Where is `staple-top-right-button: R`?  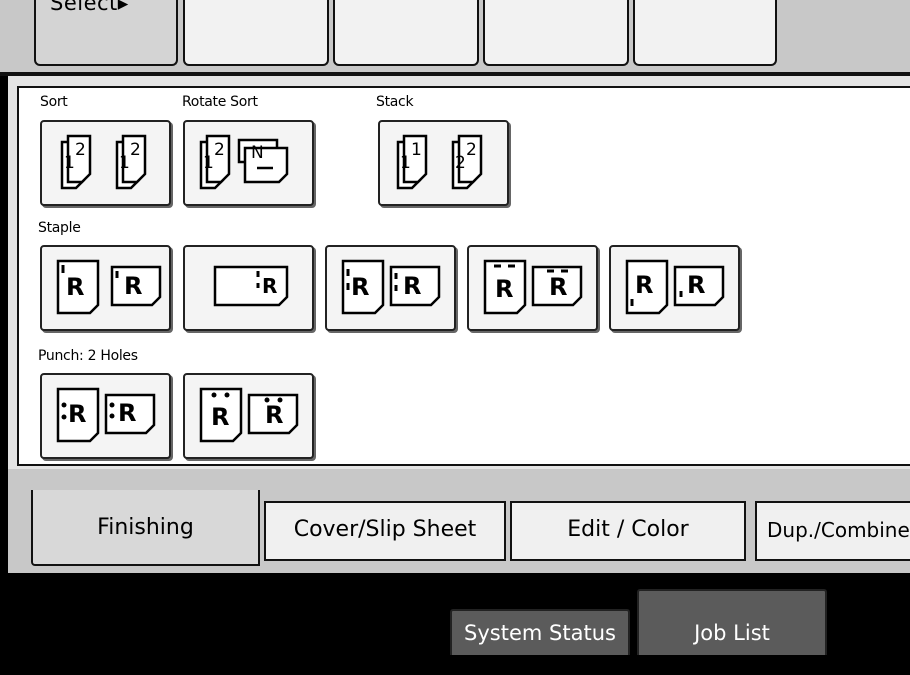 staple-top-right-button: R is located at coordinates (248, 288).